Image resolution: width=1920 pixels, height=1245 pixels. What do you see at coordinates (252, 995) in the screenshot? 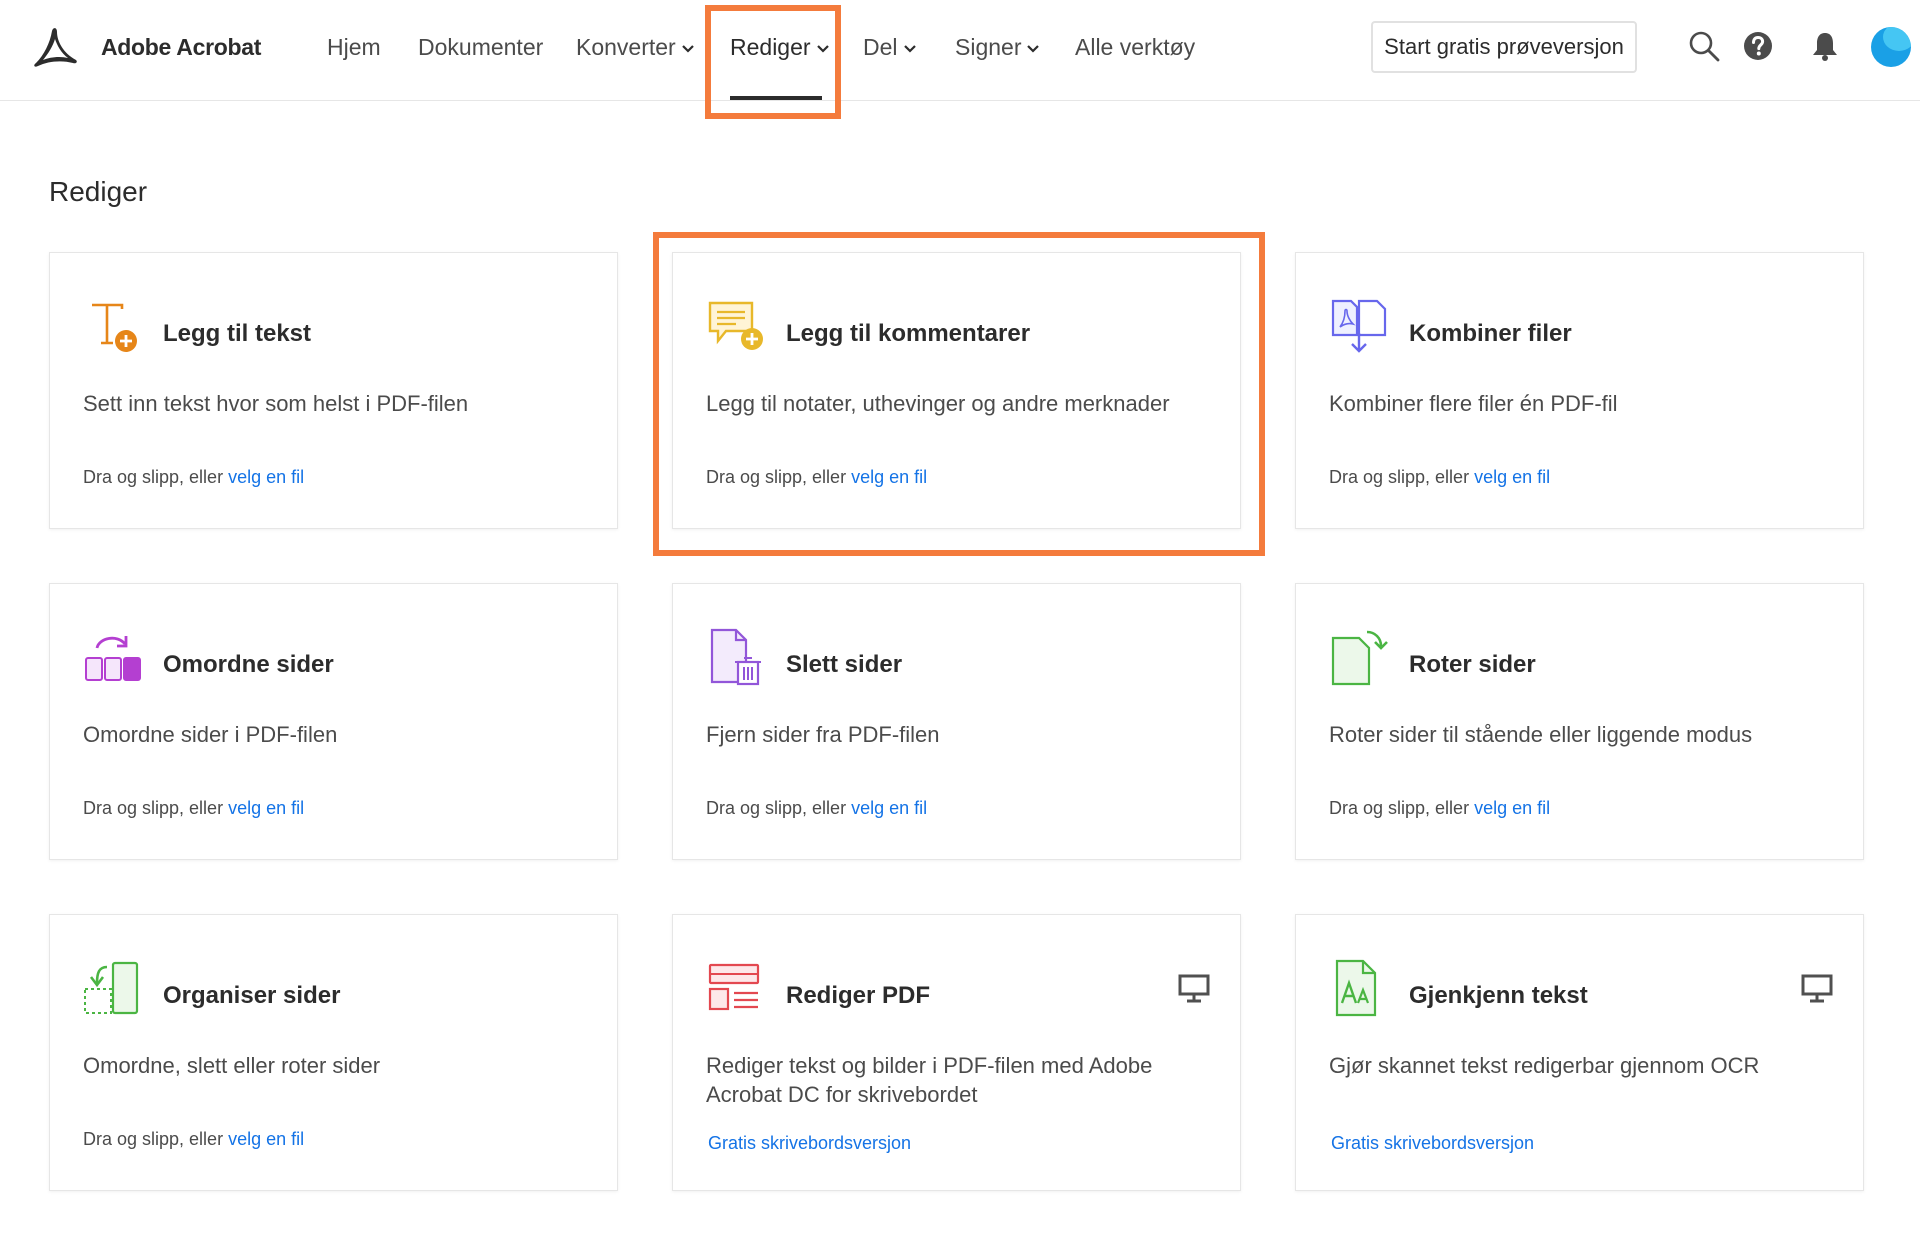
I see `card-title: Organiser sider` at bounding box center [252, 995].